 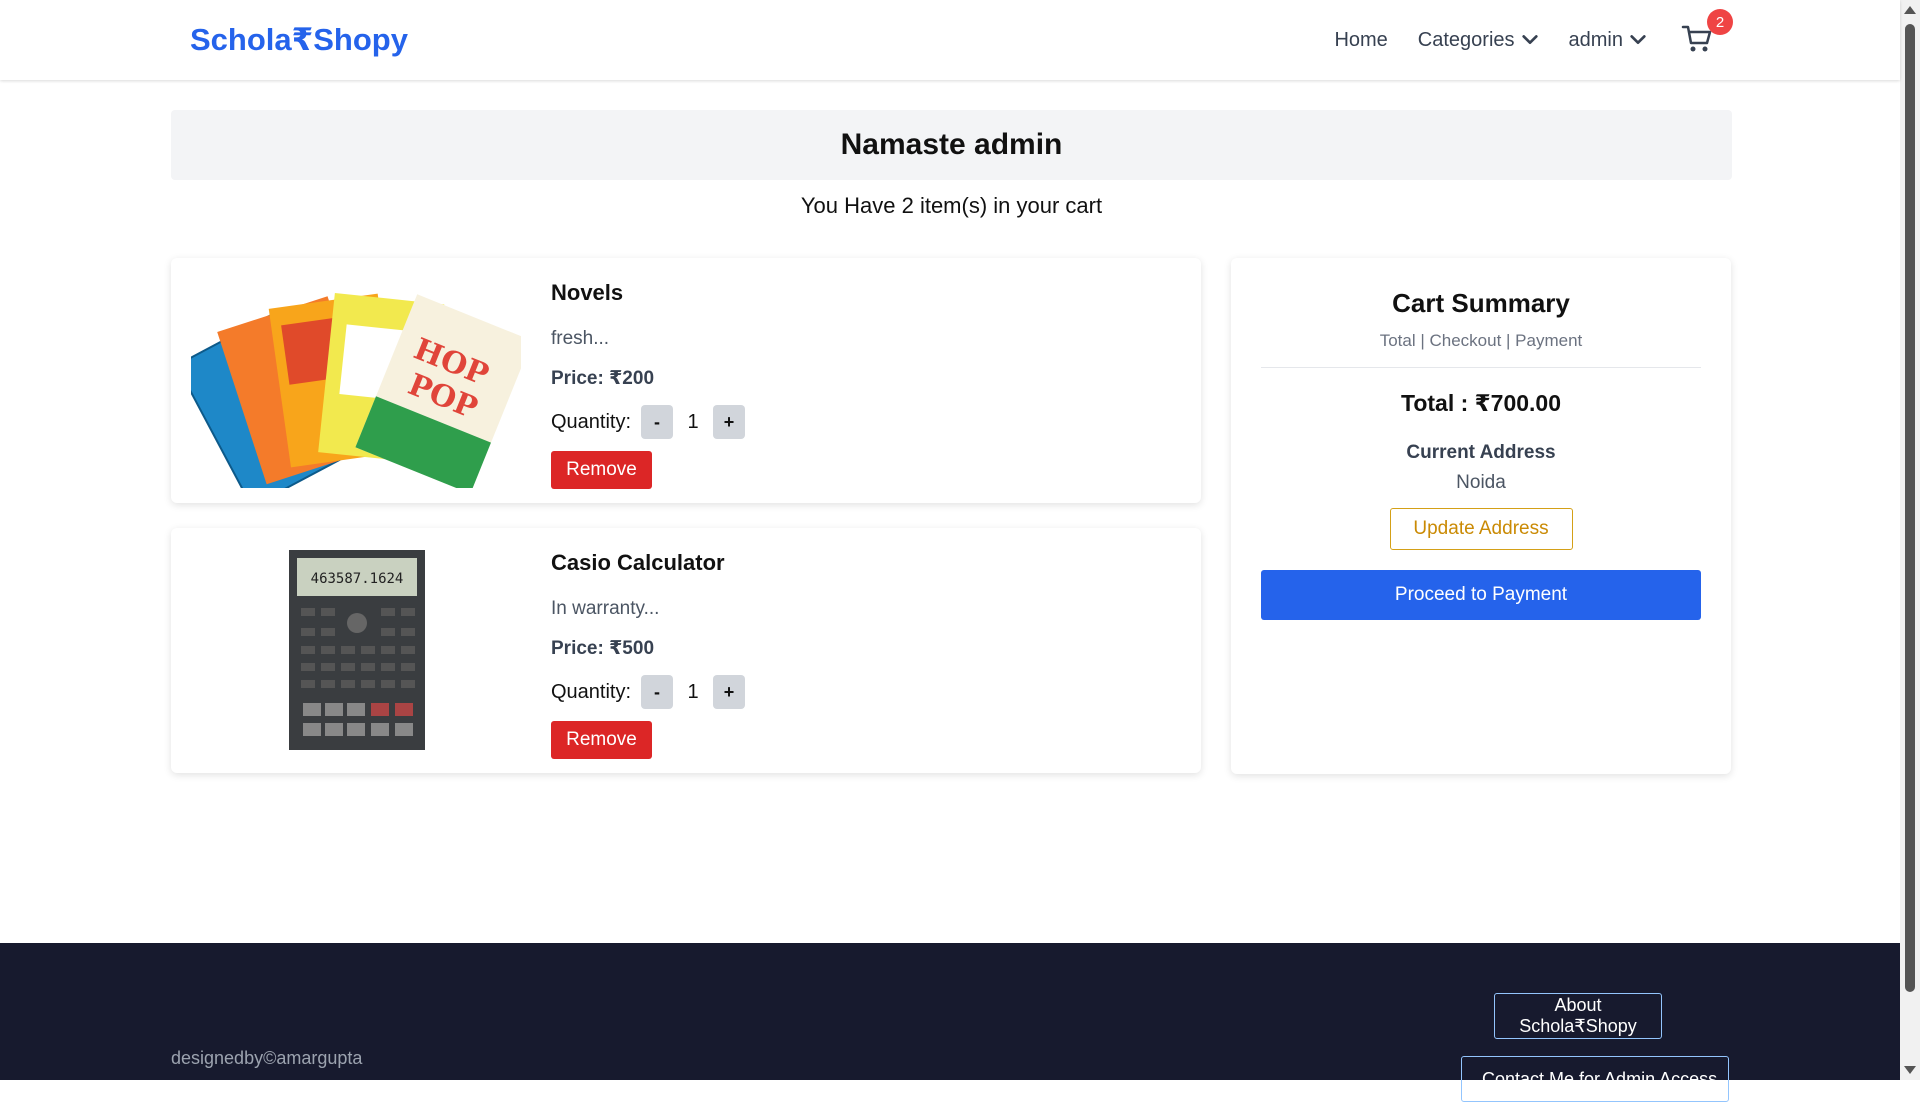 I want to click on scroll-down-arrow-icon, so click(x=1910, y=1070).